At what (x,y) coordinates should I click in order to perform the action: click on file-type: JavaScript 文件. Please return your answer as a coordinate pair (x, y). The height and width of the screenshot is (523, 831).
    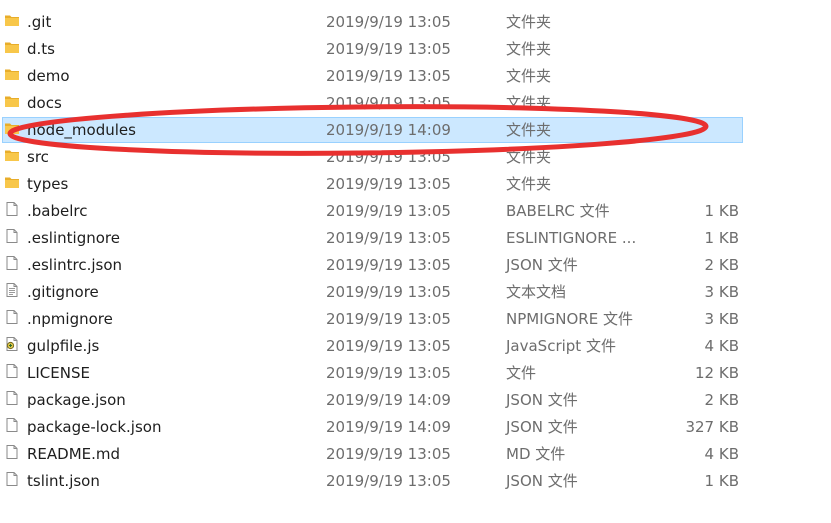
    Looking at the image, I should click on (561, 346).